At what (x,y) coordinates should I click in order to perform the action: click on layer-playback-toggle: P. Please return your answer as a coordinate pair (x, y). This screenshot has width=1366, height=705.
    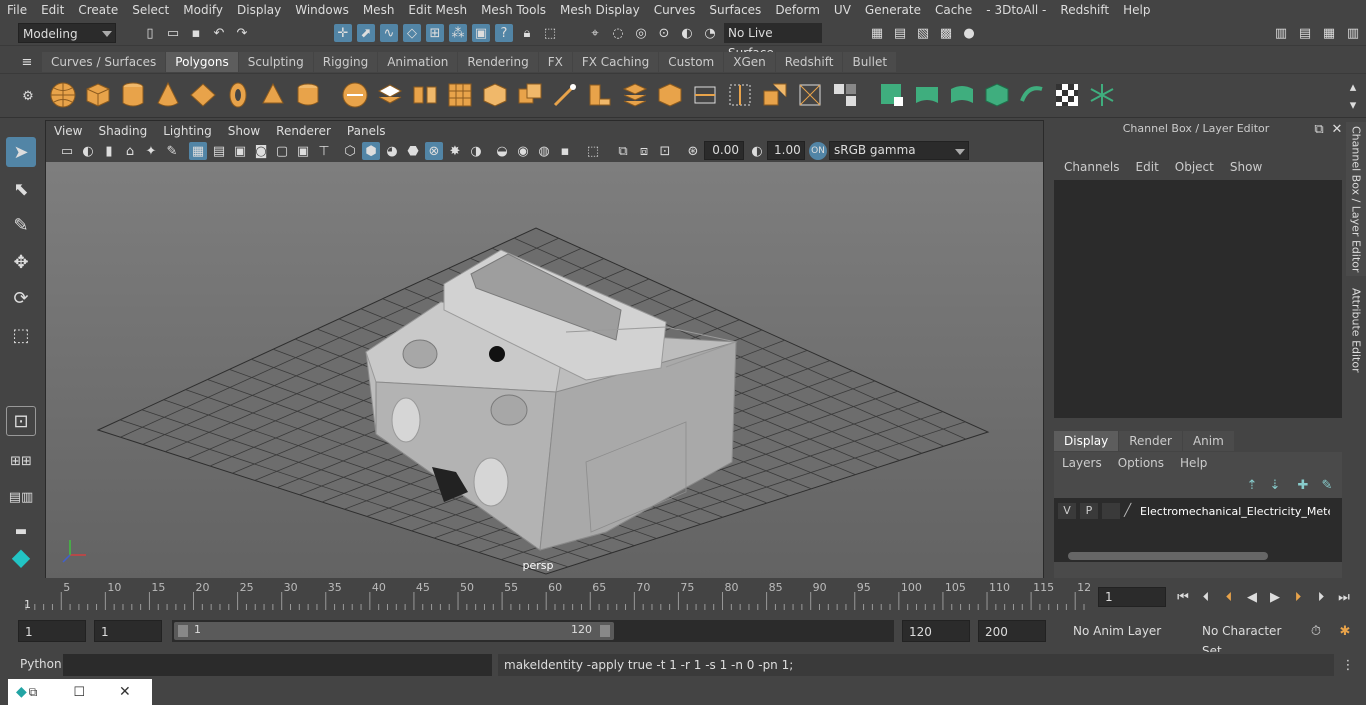
    Looking at the image, I should click on (1089, 511).